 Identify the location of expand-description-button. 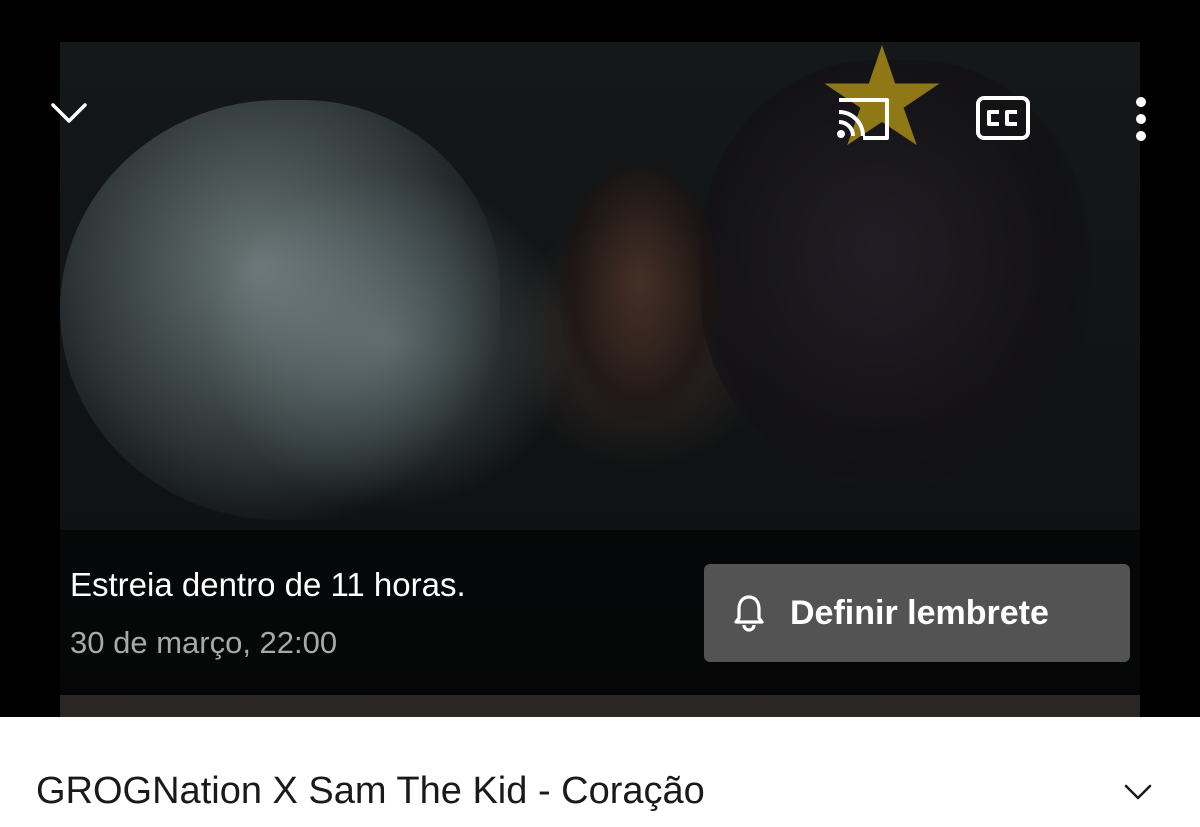
(1138, 792).